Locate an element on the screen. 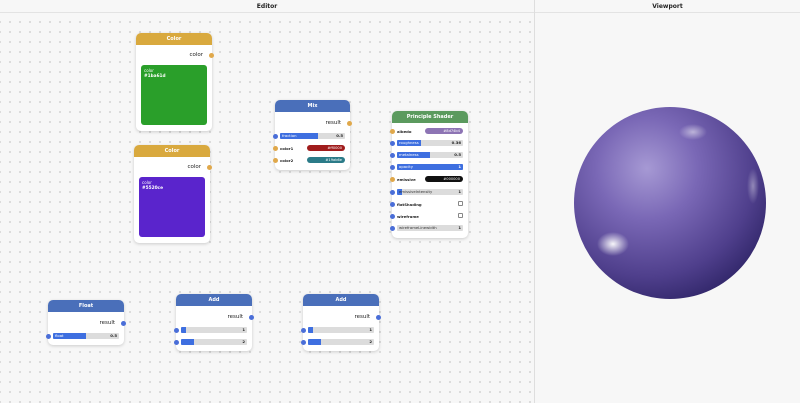 The image size is (800, 403). slider-label: fraction is located at coordinates (289, 135).